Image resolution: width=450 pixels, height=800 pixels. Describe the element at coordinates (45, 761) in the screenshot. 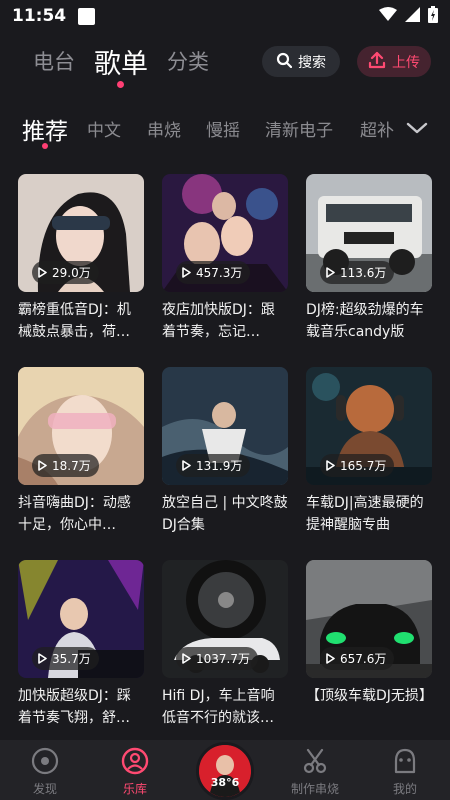

I see `discover-icon` at that location.